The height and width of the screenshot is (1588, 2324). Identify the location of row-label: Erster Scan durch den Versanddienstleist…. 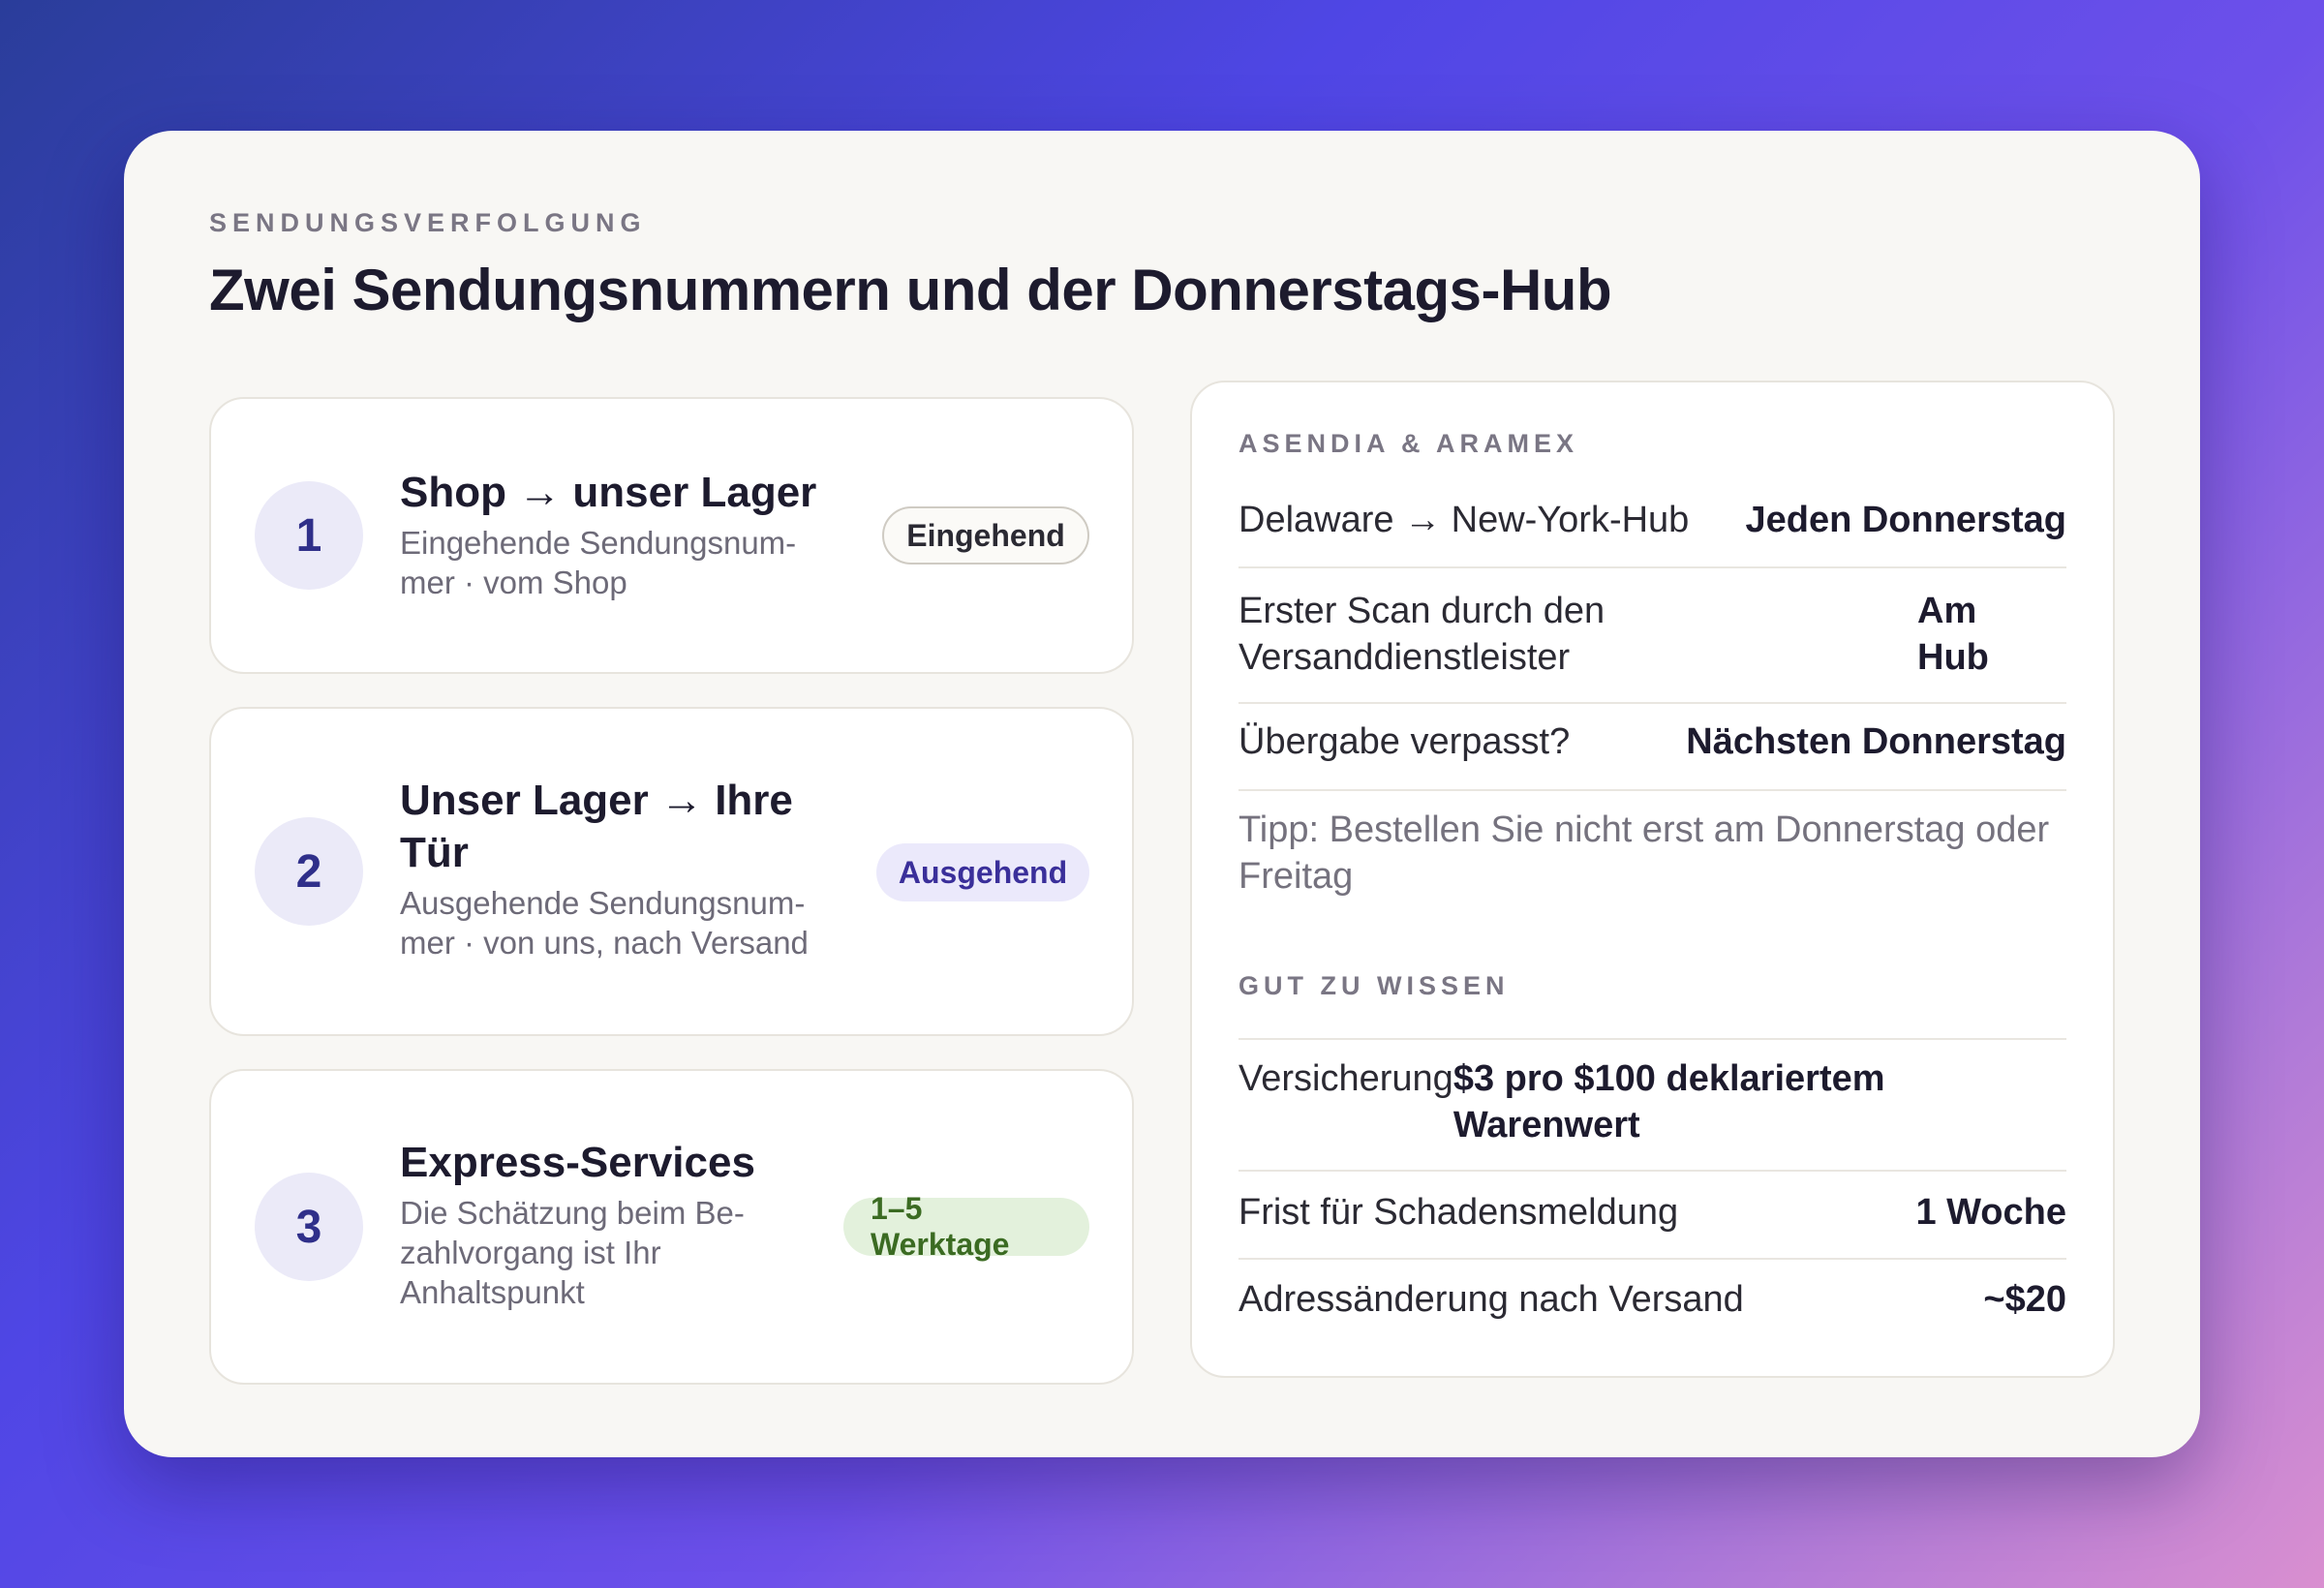
(1422, 634).